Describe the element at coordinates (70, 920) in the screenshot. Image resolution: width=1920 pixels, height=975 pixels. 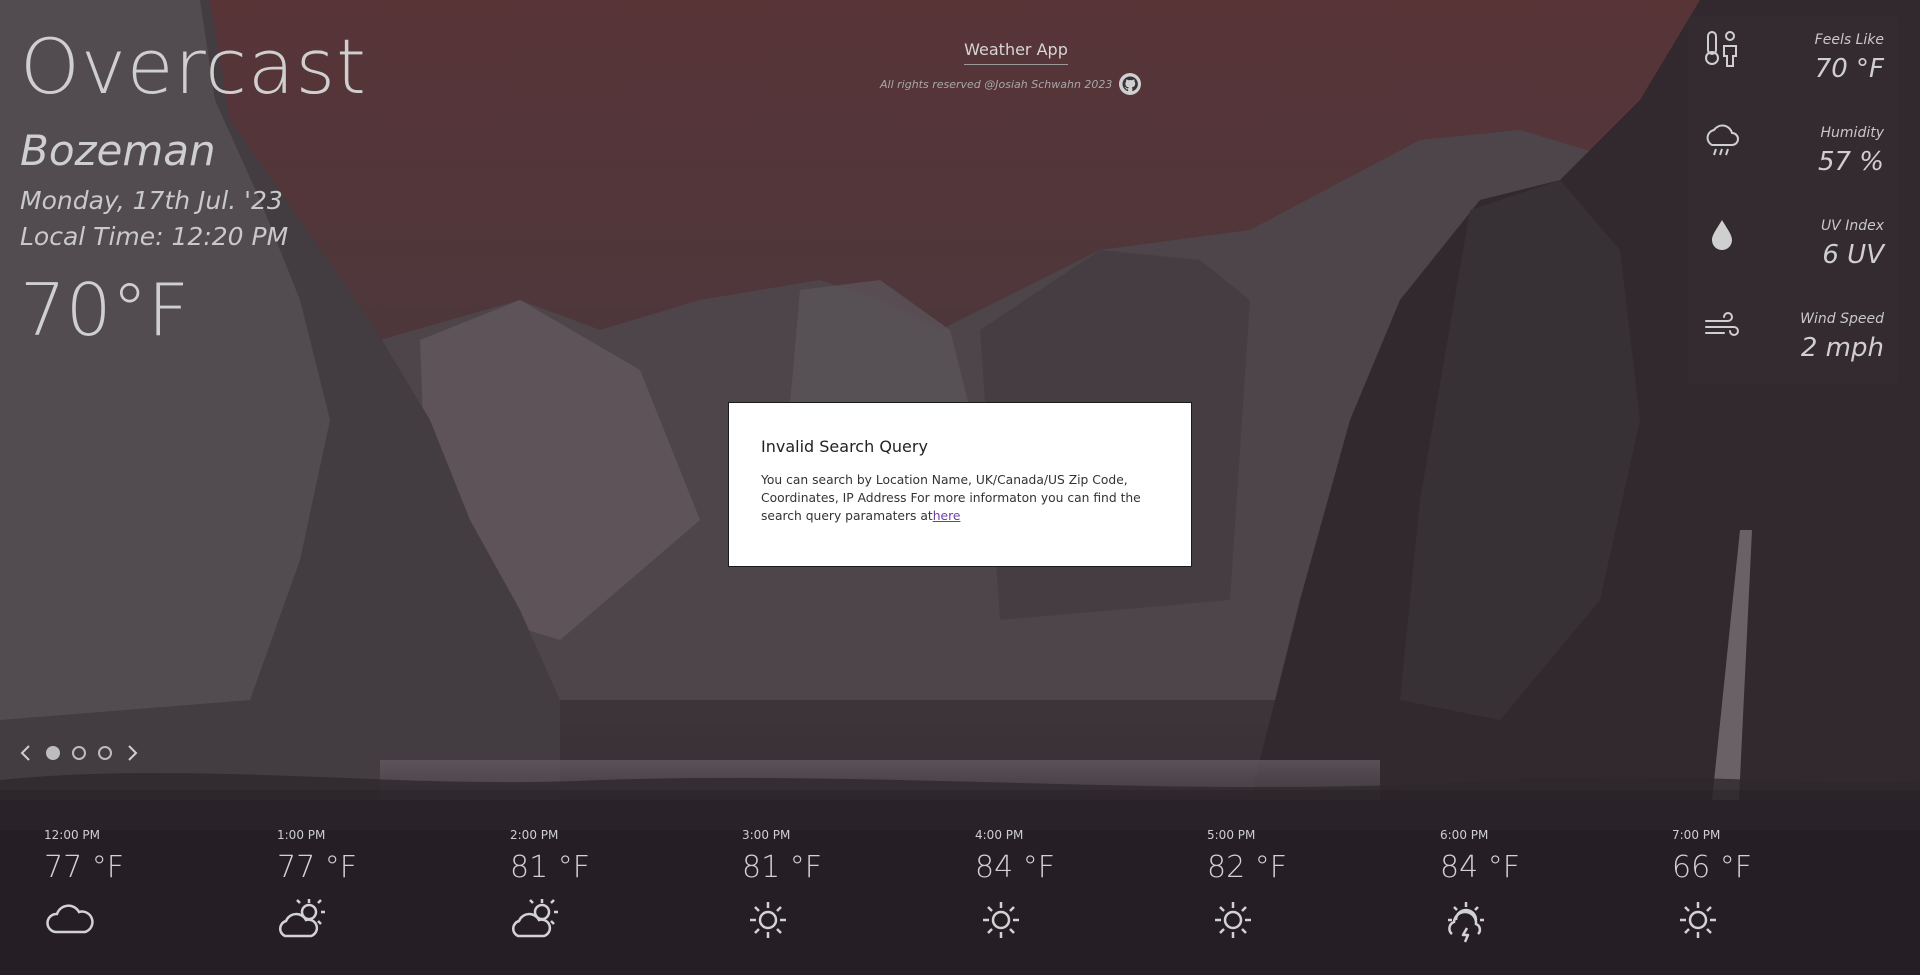
I see `cloud-icon` at that location.